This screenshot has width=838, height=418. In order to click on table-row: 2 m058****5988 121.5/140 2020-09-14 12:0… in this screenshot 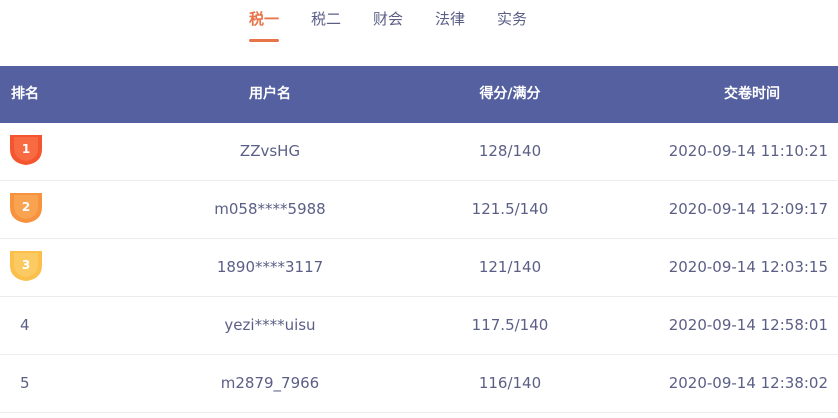, I will do `click(419, 210)`.